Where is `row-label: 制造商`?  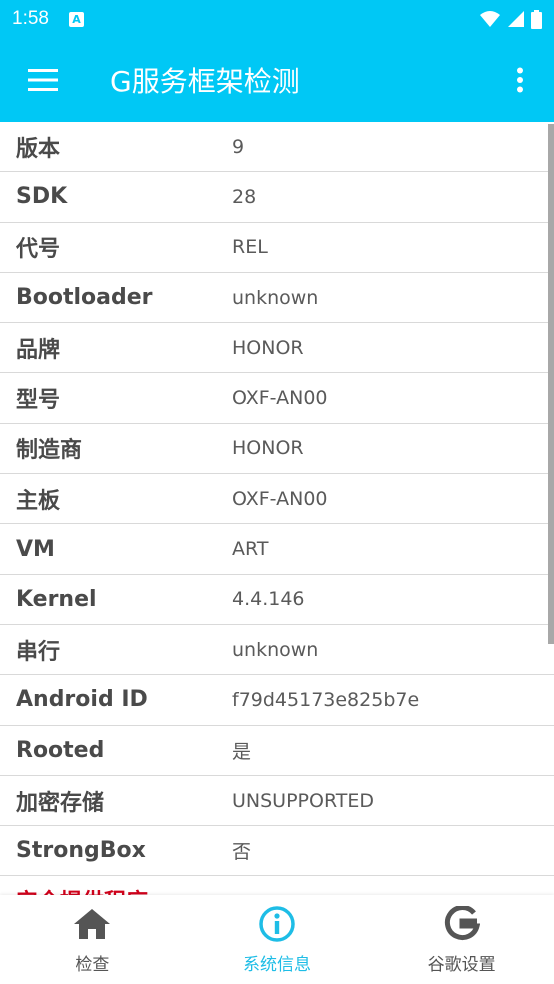
row-label: 制造商 is located at coordinates (49, 451).